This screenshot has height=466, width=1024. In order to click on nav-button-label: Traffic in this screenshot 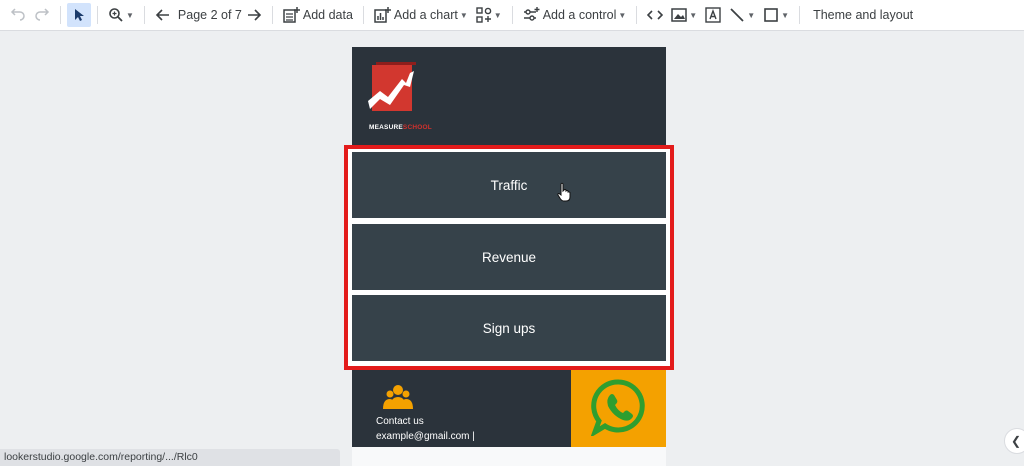, I will do `click(509, 185)`.